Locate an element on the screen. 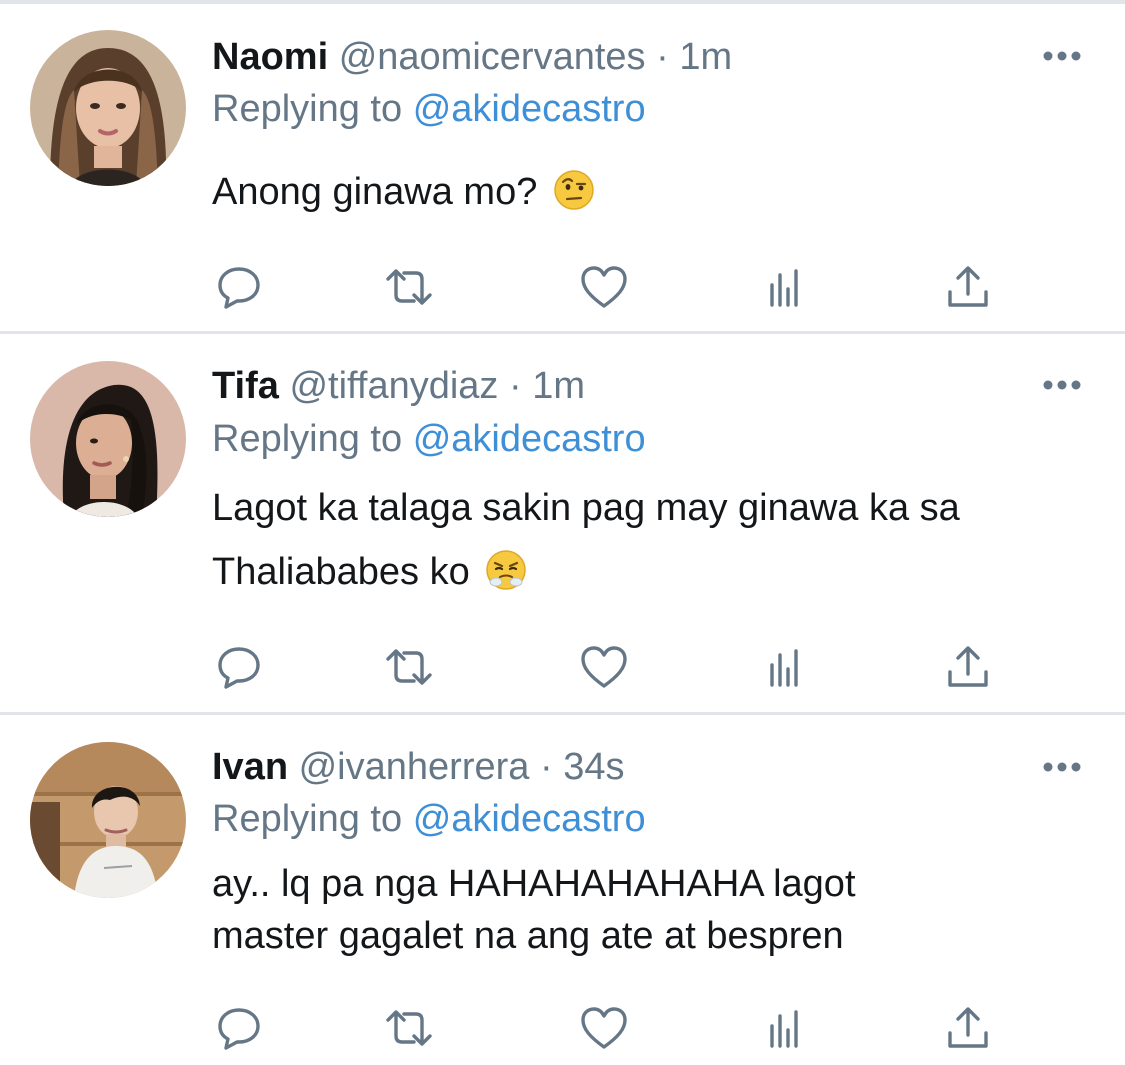  username: @ivanherrera is located at coordinates (414, 767).